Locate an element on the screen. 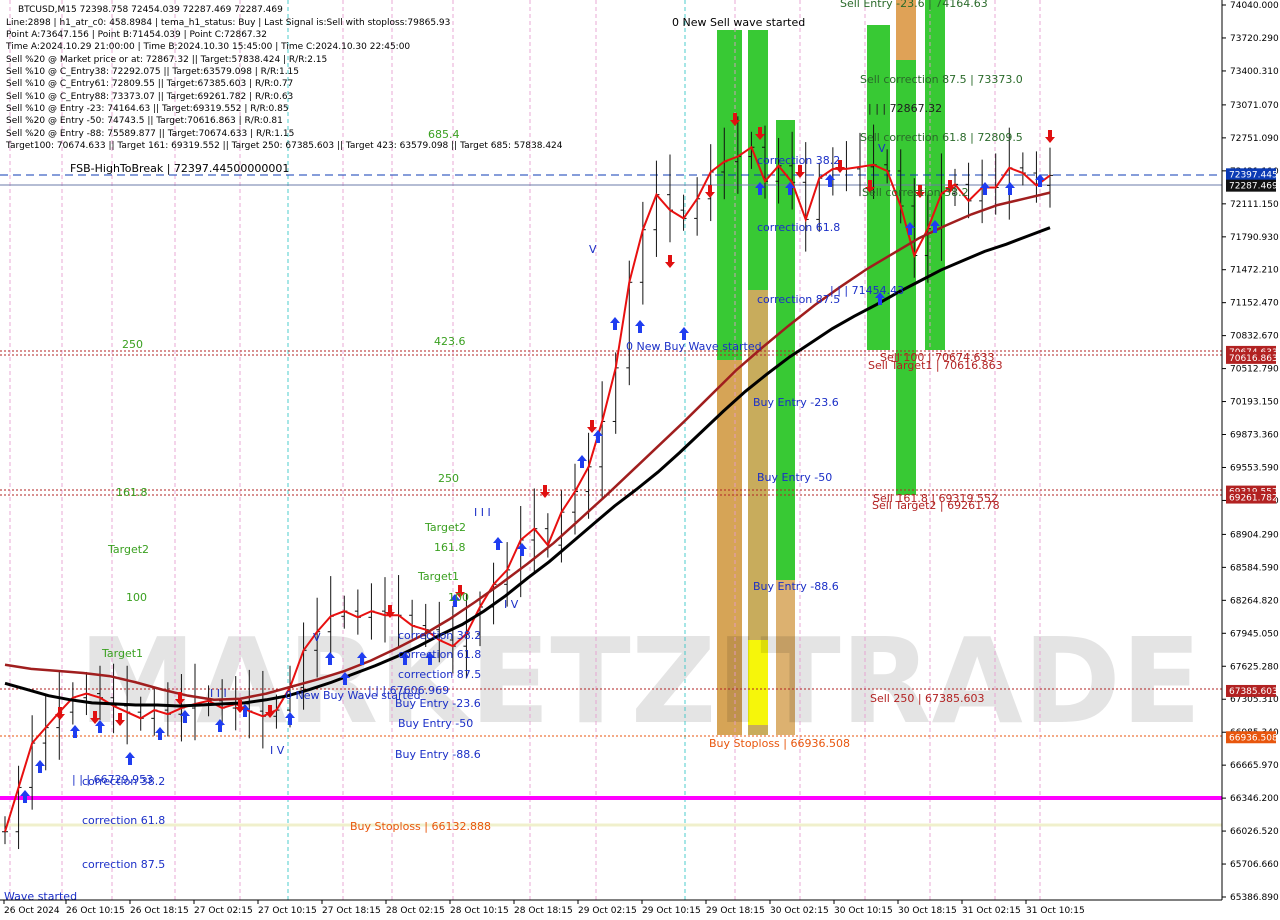  level-b-label: | | | 71454.43 is located at coordinates (867, 290).